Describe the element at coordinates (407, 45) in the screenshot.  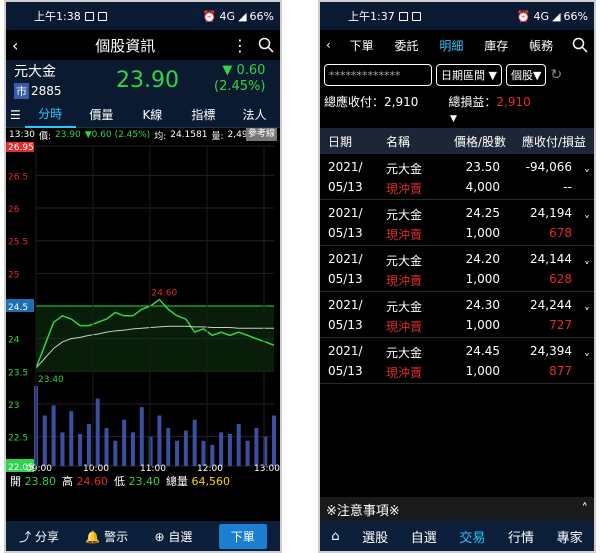
I see `nav-entrust: 委託` at that location.